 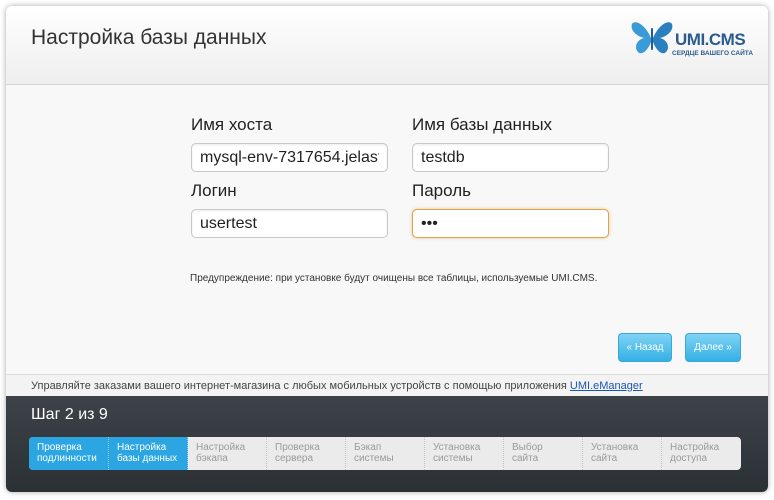 I want to click on step-authentication: Проверка подлинности, so click(x=69, y=453).